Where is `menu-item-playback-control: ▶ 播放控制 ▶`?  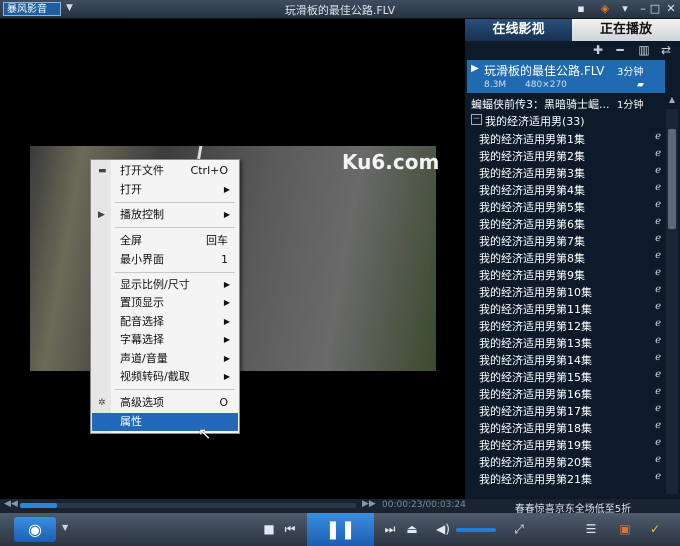
menu-item-playback-control: ▶ 播放控制 ▶ is located at coordinates (165, 215).